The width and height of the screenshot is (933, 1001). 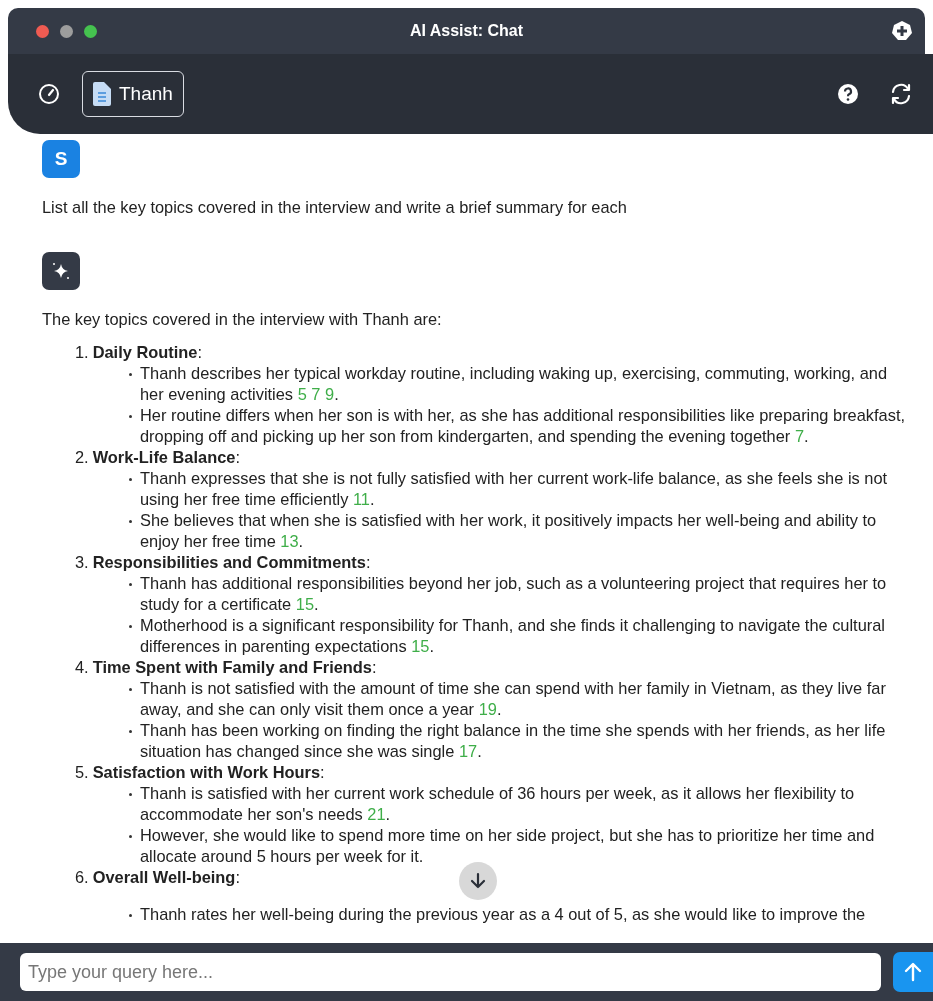 I want to click on bullet-point: Her routine differs when her son is with her, as she has additional responsibilities like preparing breakfast, dropping off and picking up her son from kindergarten, and spending the evening together 7., so click(x=521, y=426).